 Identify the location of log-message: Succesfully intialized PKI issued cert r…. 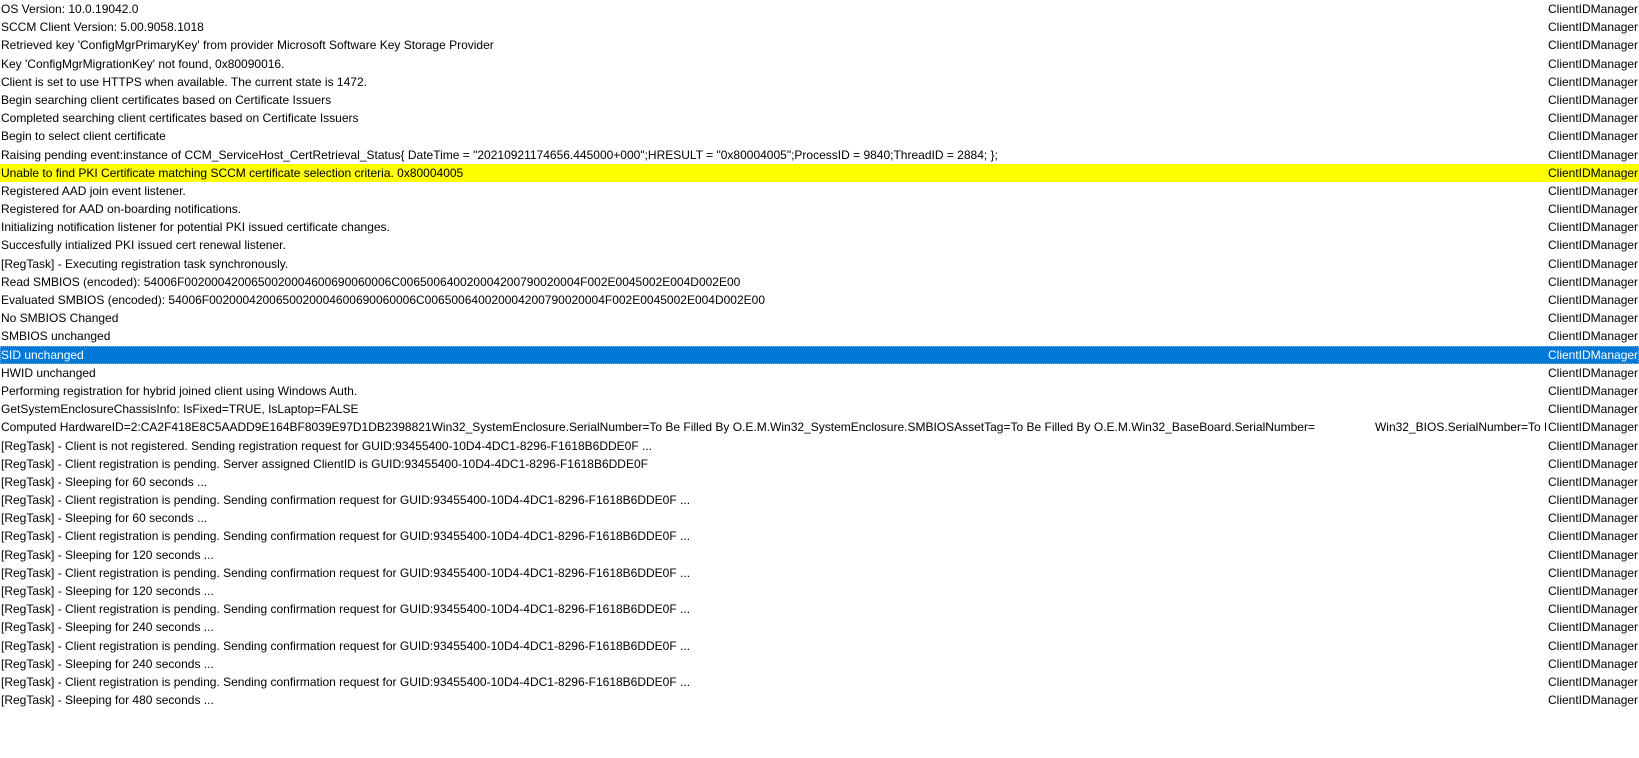
(143, 245).